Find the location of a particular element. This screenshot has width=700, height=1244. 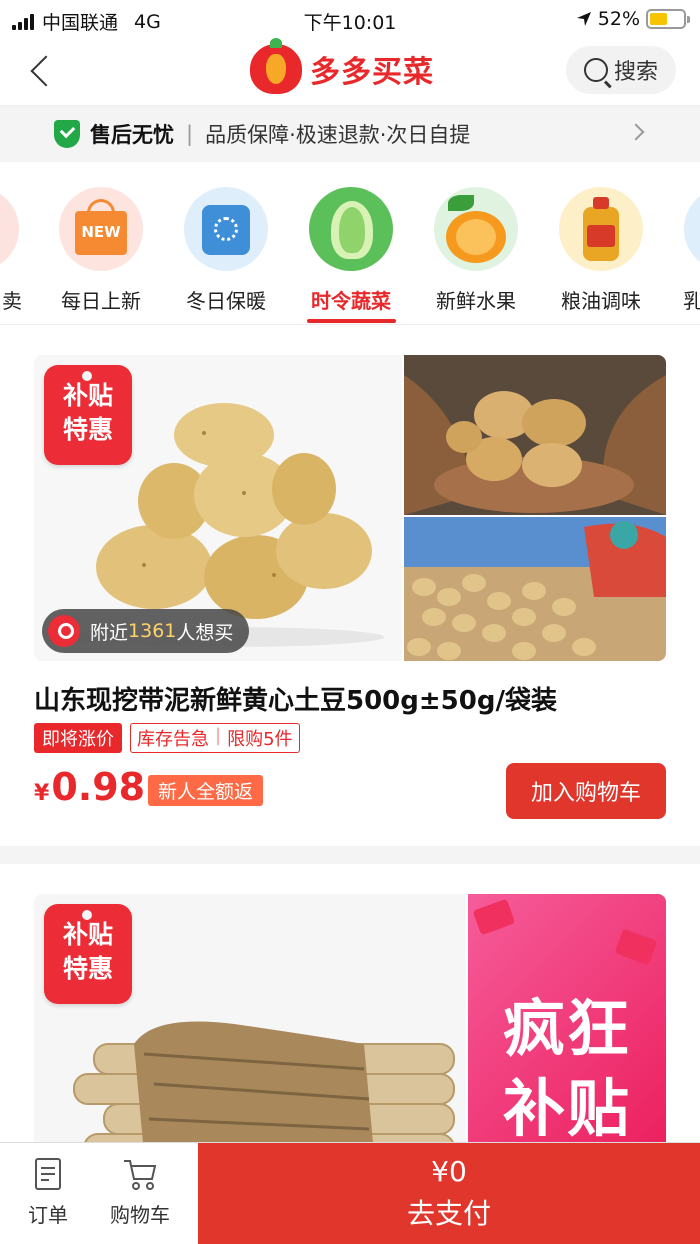

add-to-cart-button: 加入购物车 is located at coordinates (586, 791).